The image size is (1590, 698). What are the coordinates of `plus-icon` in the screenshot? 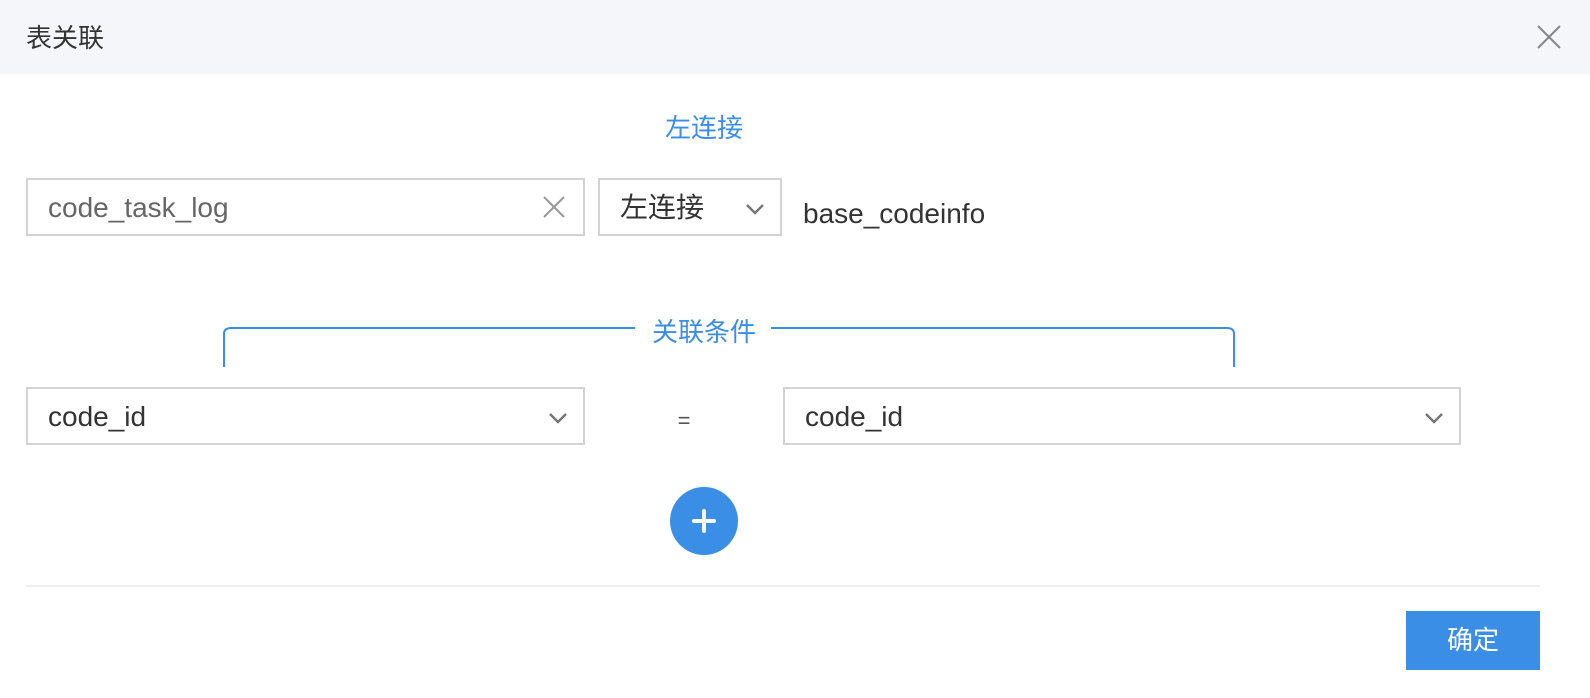 It's located at (704, 521).